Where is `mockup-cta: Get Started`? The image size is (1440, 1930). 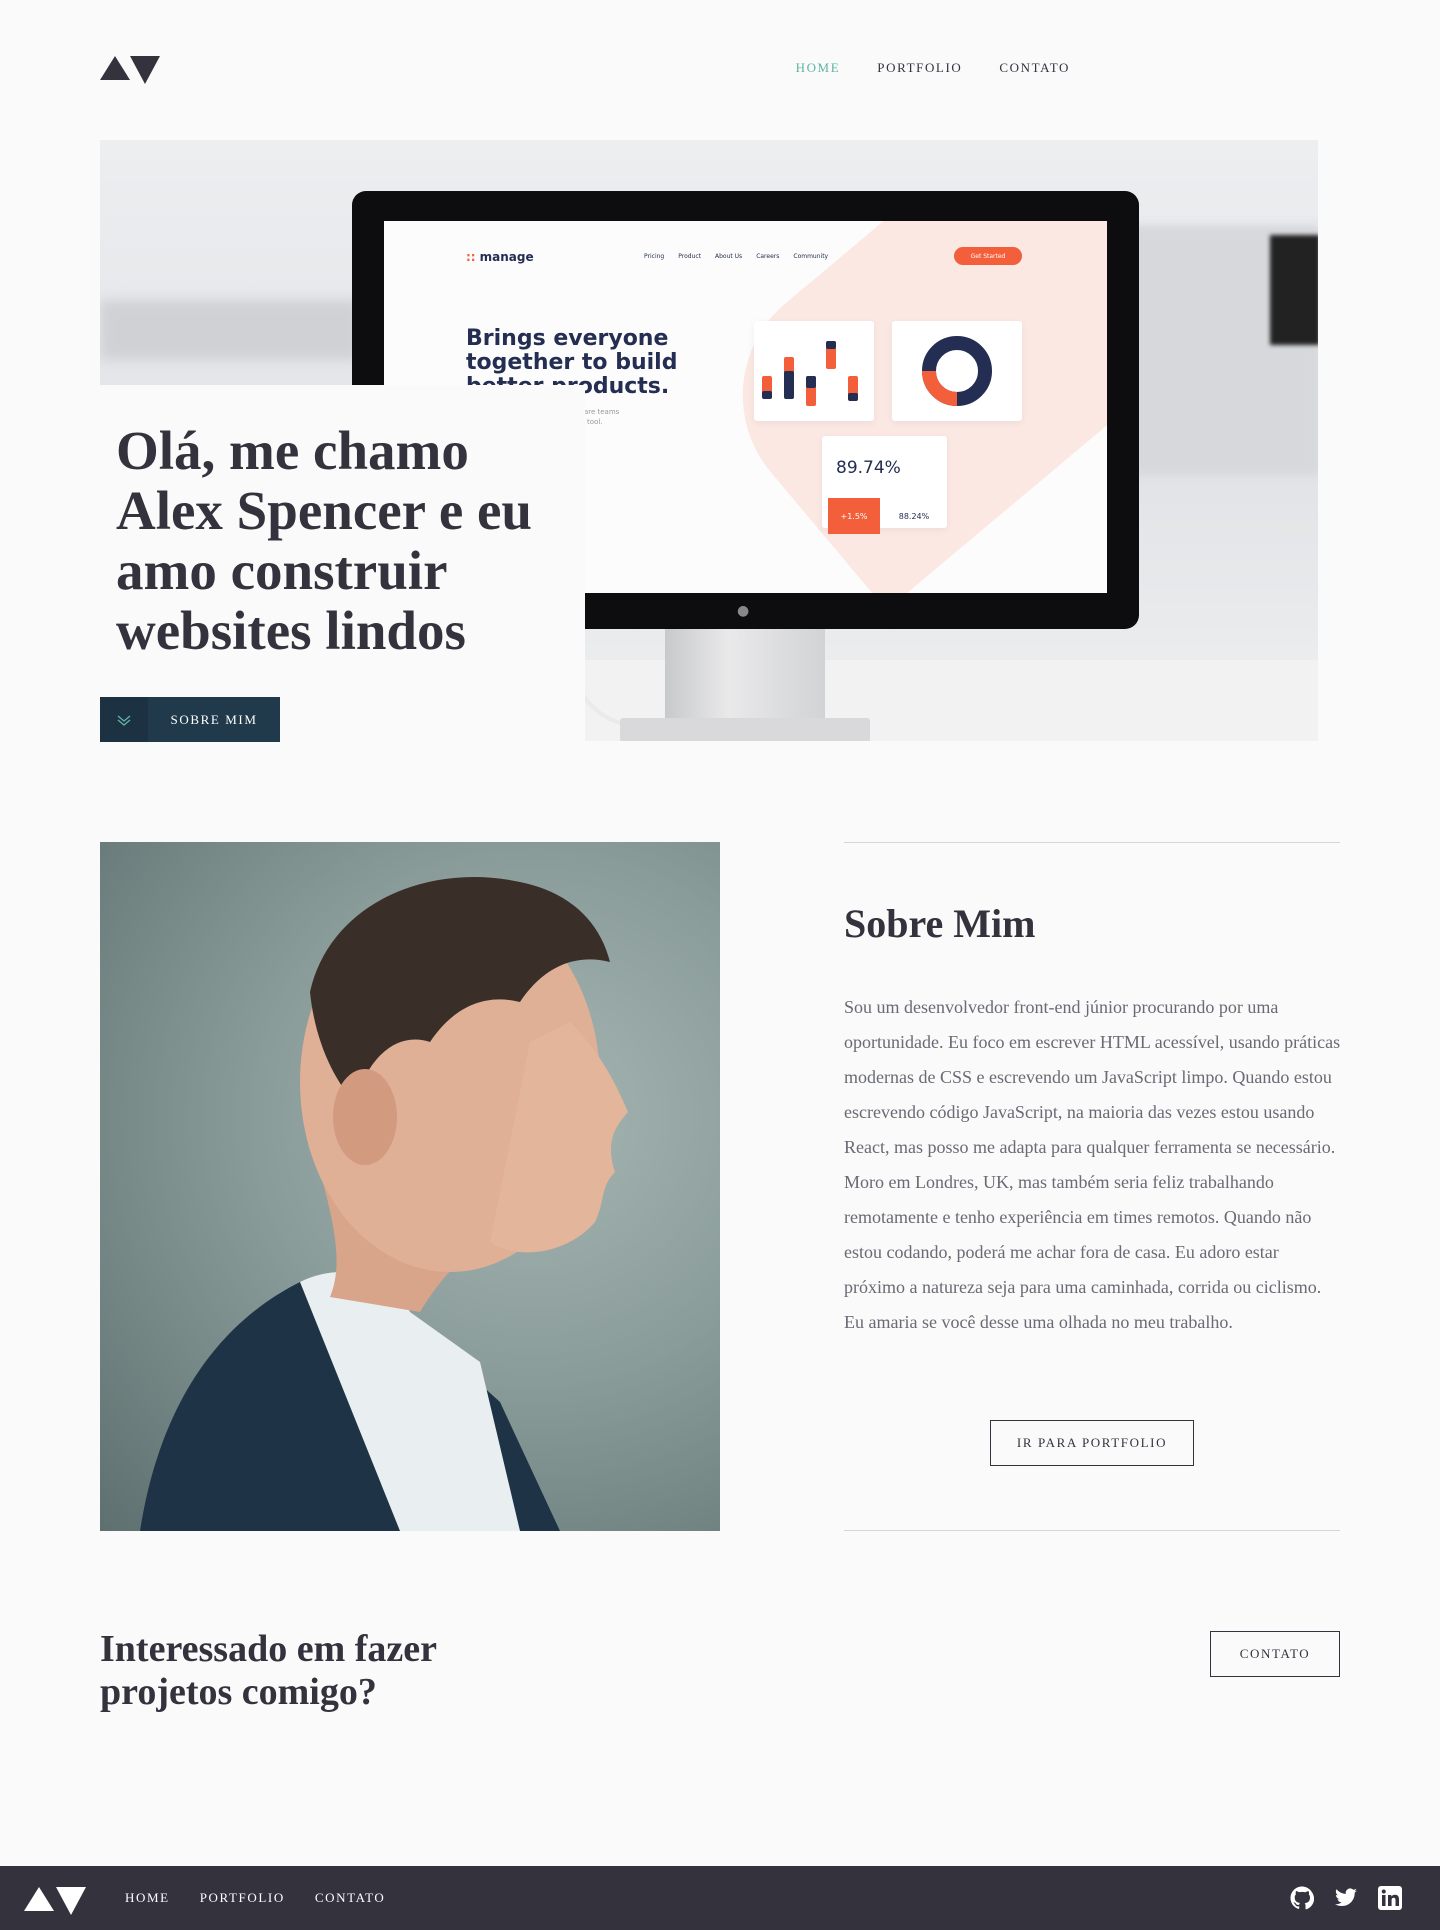 mockup-cta: Get Started is located at coordinates (988, 256).